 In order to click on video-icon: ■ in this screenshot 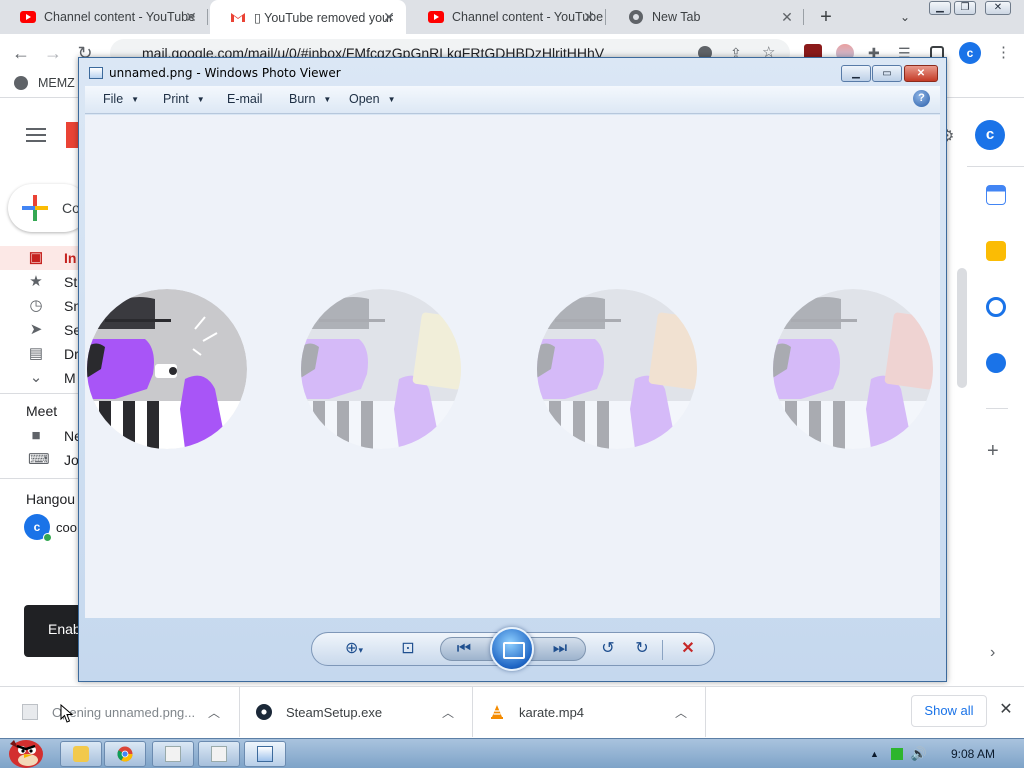, I will do `click(36, 435)`.